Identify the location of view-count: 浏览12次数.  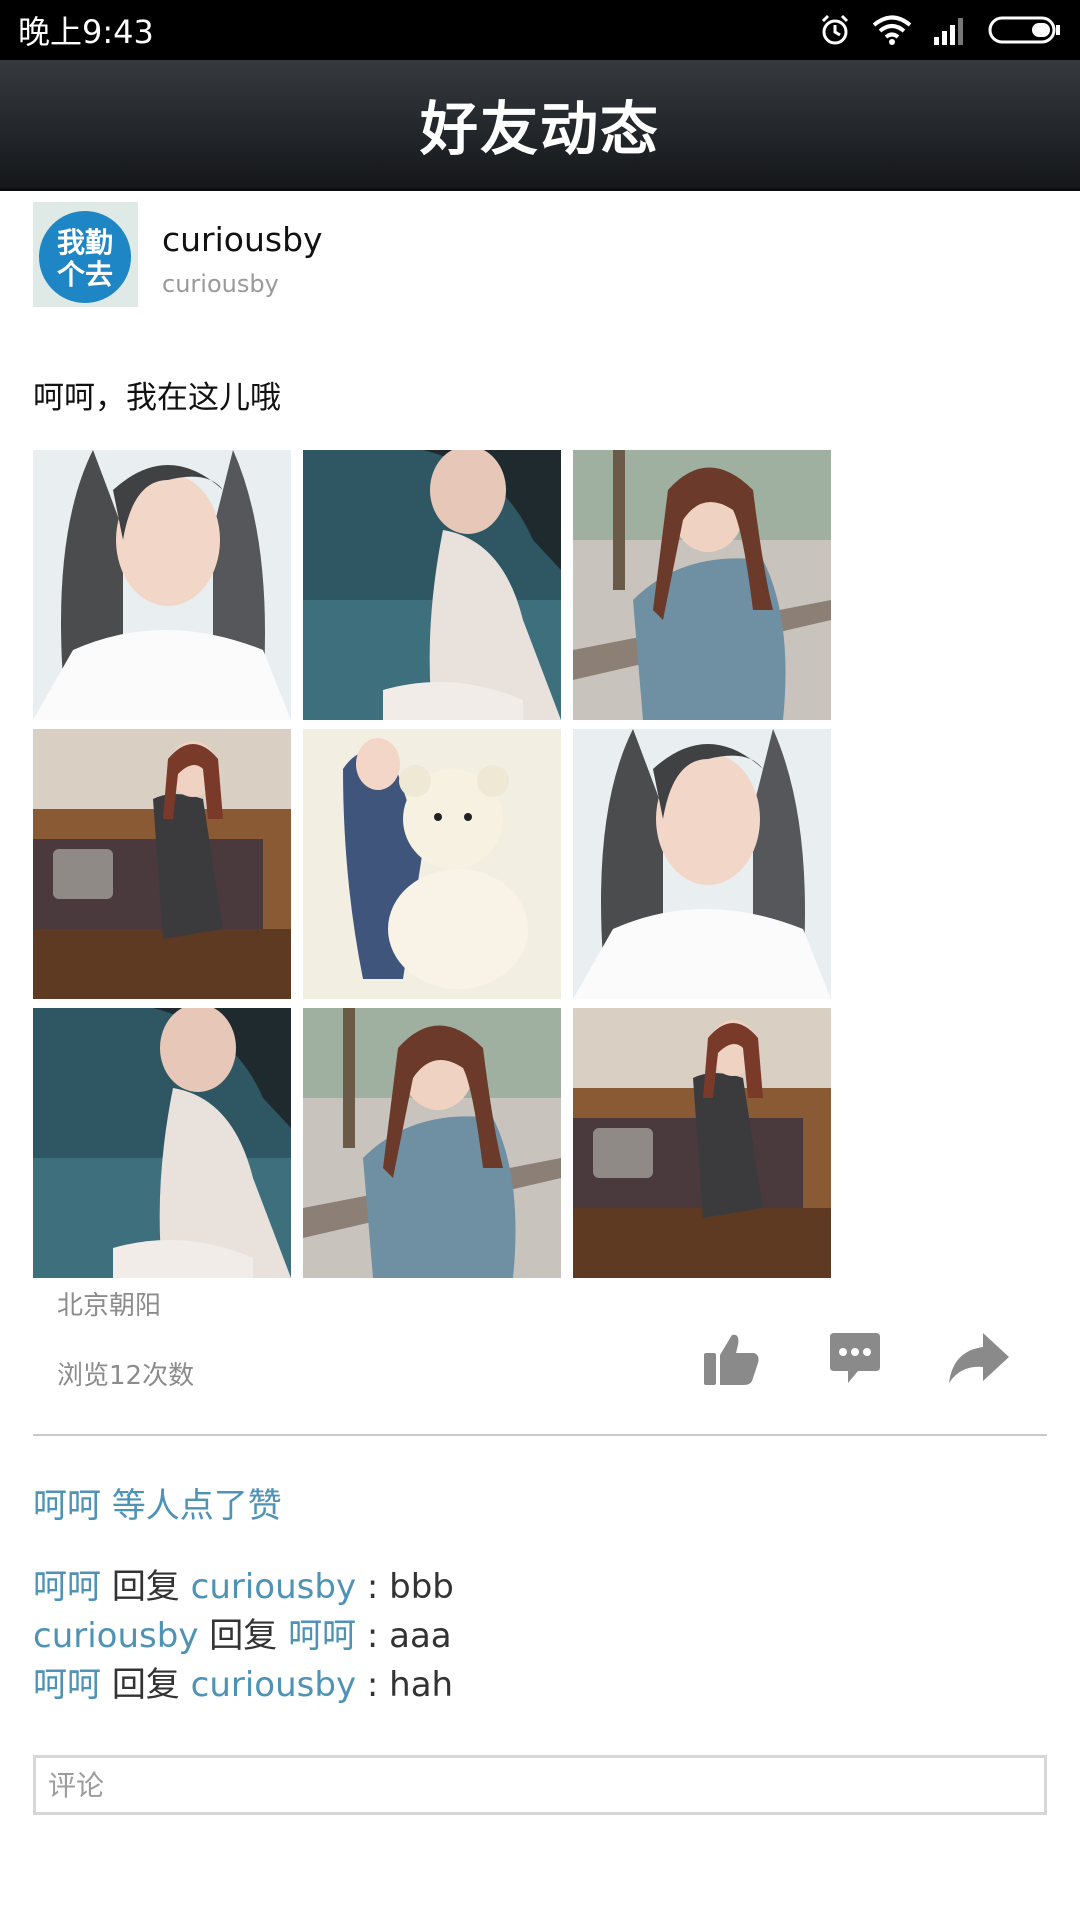
(126, 1376).